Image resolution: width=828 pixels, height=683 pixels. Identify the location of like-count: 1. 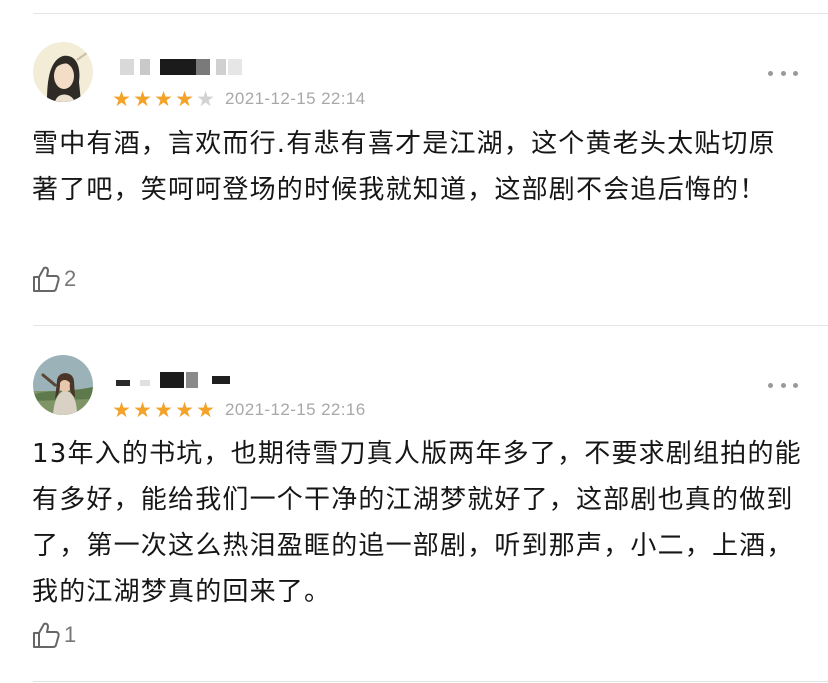
(70, 634).